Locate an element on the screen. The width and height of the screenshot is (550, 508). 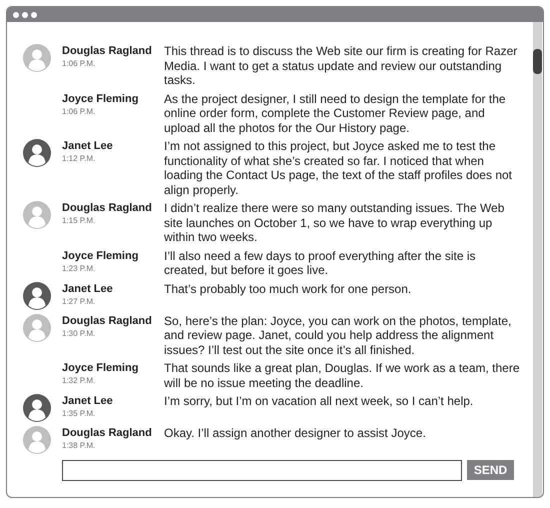
message-text: So, here’s the plan: Joyce, you can work on the photos, template, and review page. Janet, could you help address the alignment issues? I’ll test out the site once it’s all finished. is located at coordinates (338, 335).